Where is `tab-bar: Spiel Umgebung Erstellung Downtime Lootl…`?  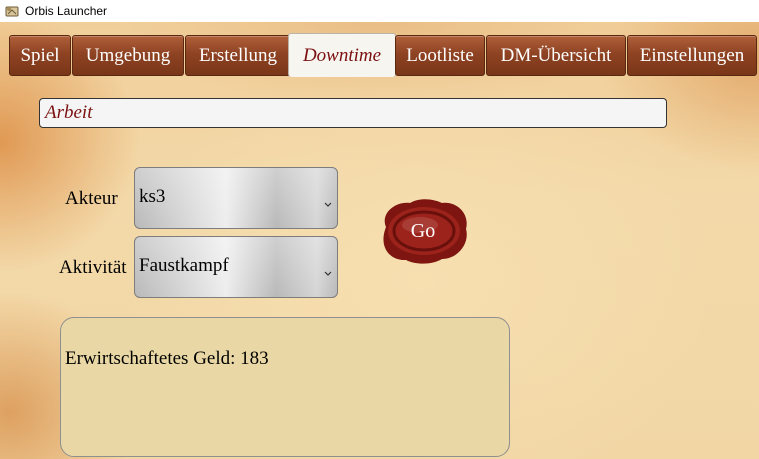 tab-bar: Spiel Umgebung Erstellung Downtime Lootl… is located at coordinates (383, 55).